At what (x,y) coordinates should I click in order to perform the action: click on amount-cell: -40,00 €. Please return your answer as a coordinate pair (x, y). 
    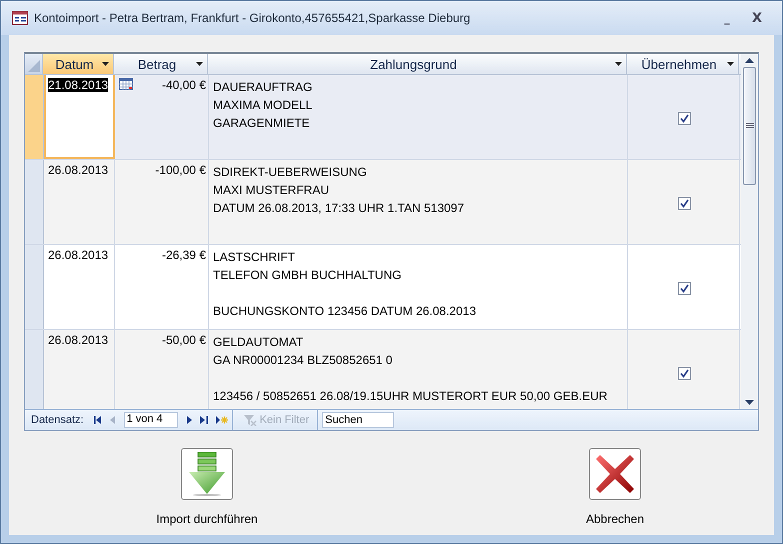
    Looking at the image, I should click on (184, 85).